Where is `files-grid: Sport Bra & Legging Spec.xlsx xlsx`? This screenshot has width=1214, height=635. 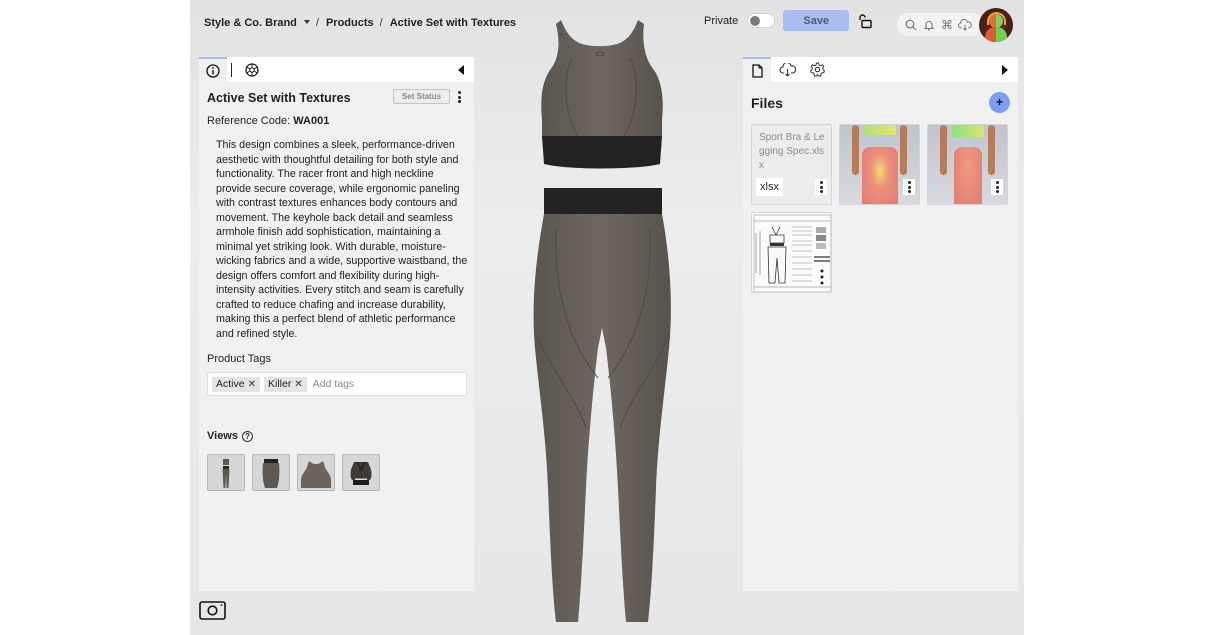
files-grid: Sport Bra & Legging Spec.xlsx xlsx is located at coordinates (879, 208).